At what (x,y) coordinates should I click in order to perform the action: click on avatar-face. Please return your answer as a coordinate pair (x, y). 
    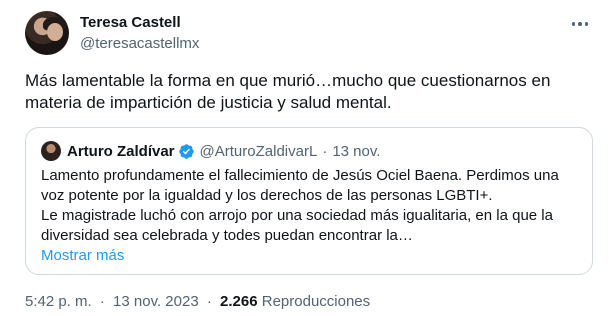
    Looking at the image, I should click on (55, 32).